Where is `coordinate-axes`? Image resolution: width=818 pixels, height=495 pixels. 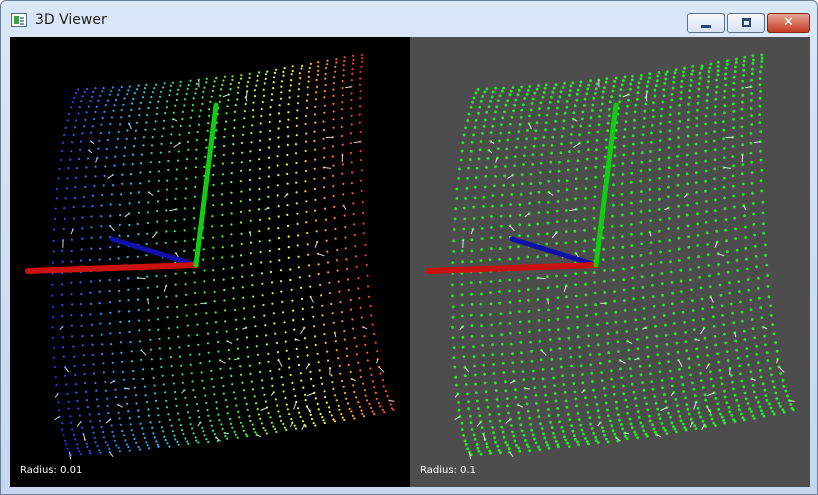 coordinate-axes is located at coordinates (122, 188).